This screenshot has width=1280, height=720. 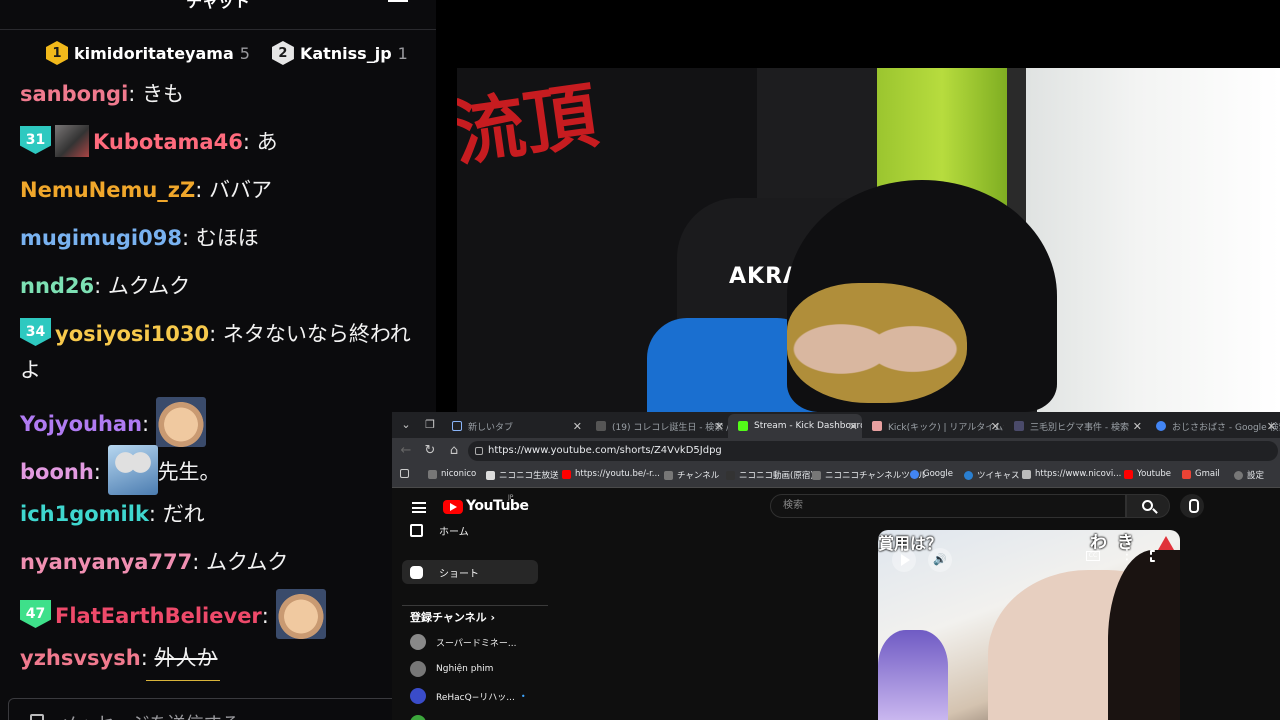 I want to click on chat-message: Yojyouhan:, so click(x=220, y=423).